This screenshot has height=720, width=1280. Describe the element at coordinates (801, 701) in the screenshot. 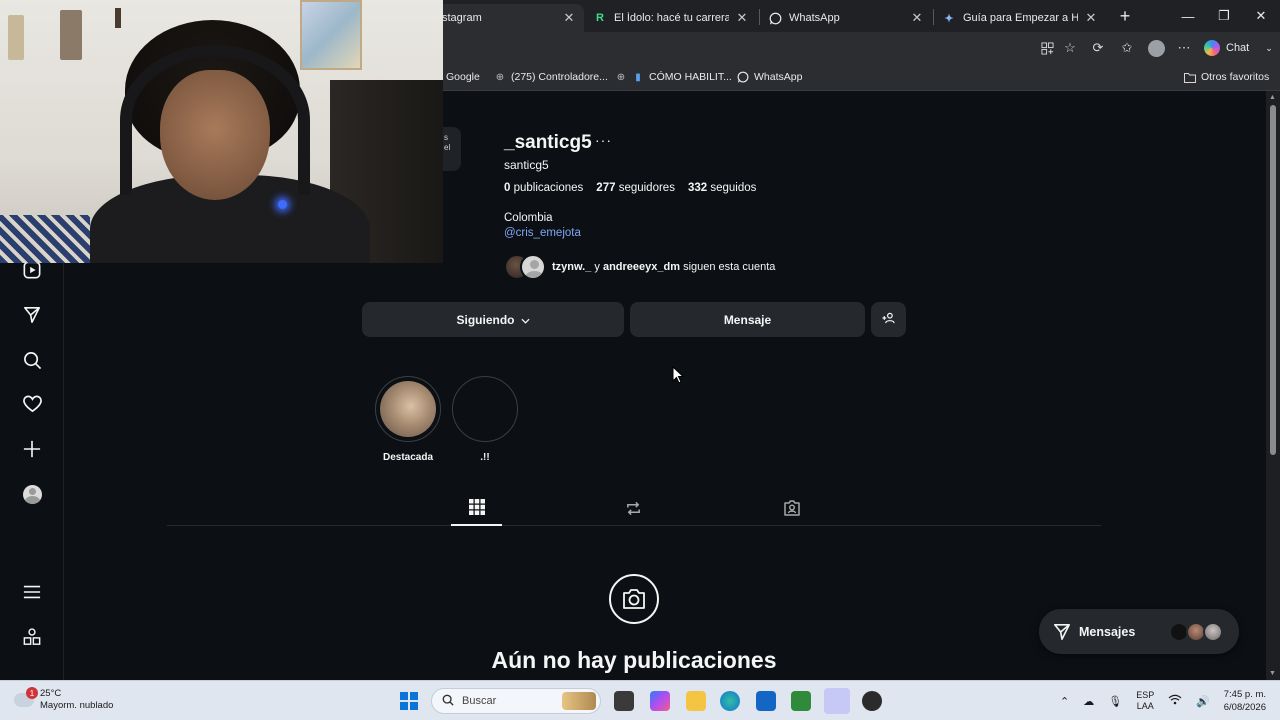

I see `minecraft-icon` at that location.